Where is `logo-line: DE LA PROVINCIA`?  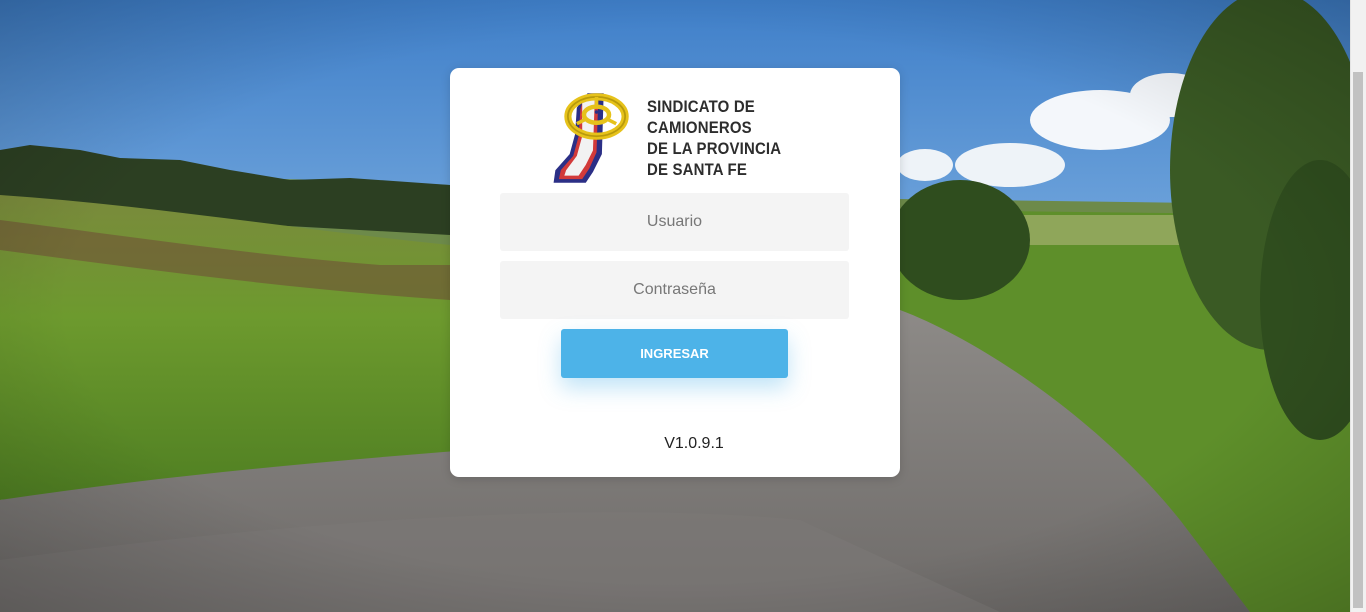
logo-line: DE LA PROVINCIA is located at coordinates (714, 148).